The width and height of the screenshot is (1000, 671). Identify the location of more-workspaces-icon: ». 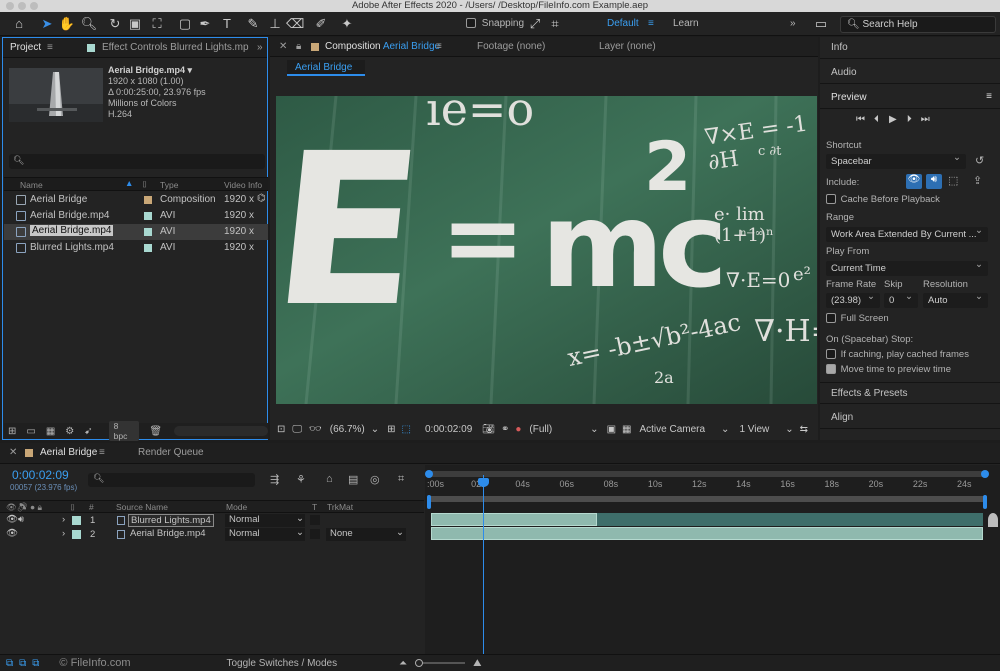
(793, 23).